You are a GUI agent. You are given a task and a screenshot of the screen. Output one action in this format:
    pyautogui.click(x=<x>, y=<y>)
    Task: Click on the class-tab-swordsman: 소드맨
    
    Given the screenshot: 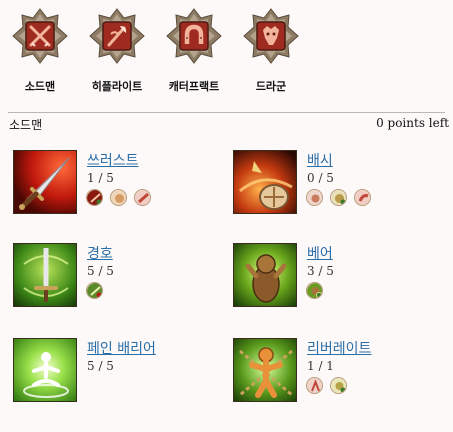 What is the action you would take?
    pyautogui.click(x=40, y=53)
    